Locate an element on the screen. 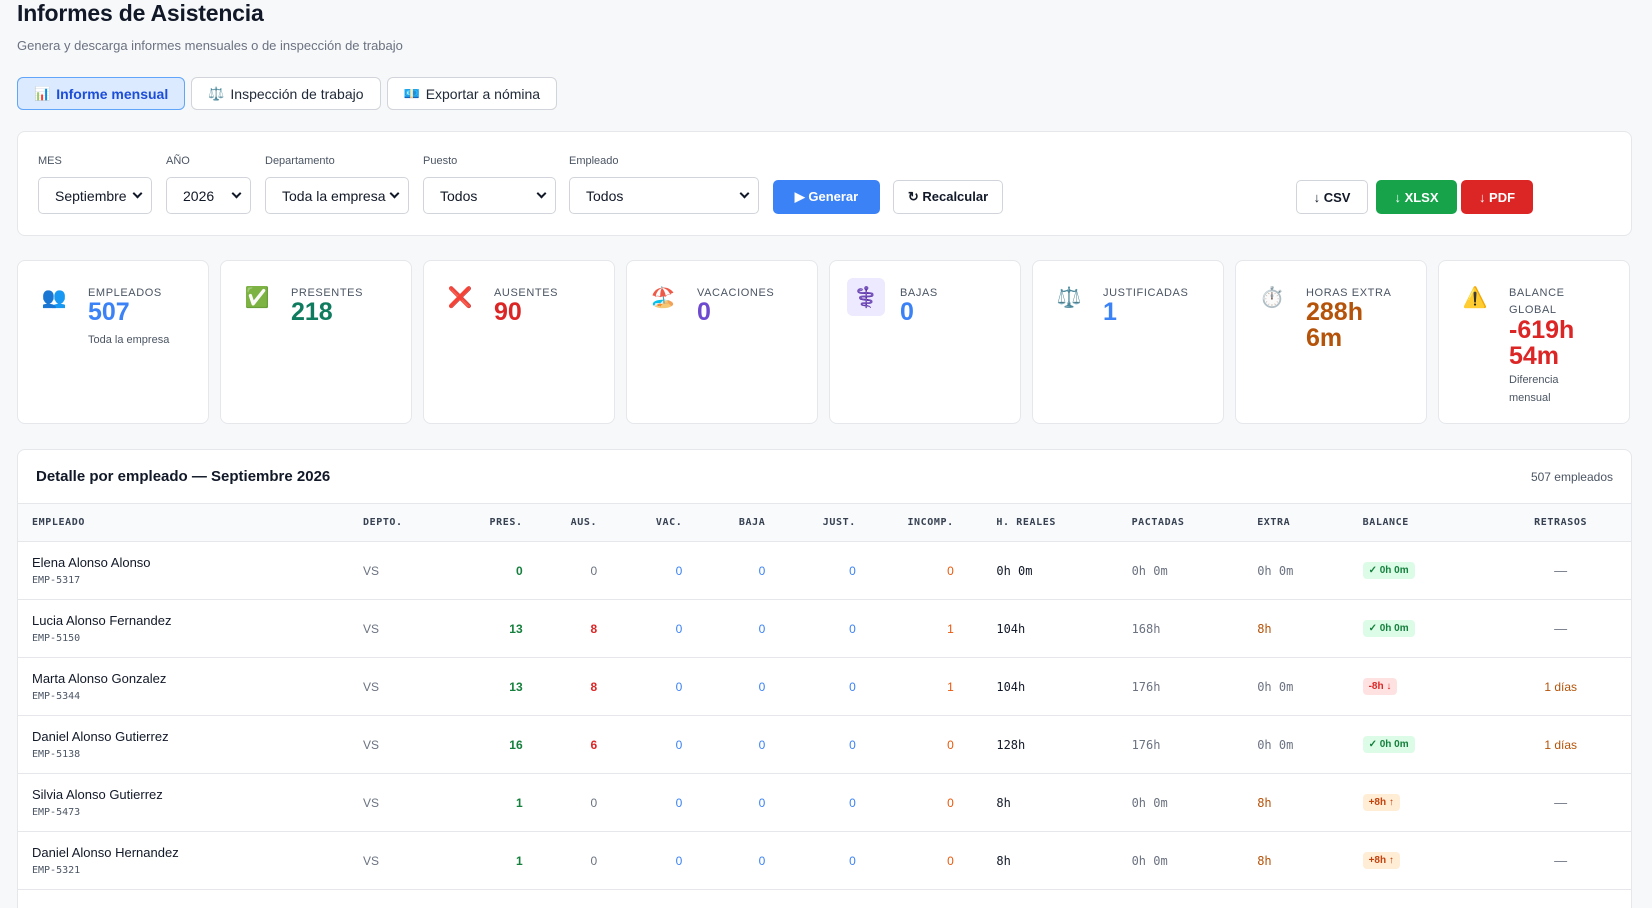  pres-cell: 13 is located at coordinates (516, 686).